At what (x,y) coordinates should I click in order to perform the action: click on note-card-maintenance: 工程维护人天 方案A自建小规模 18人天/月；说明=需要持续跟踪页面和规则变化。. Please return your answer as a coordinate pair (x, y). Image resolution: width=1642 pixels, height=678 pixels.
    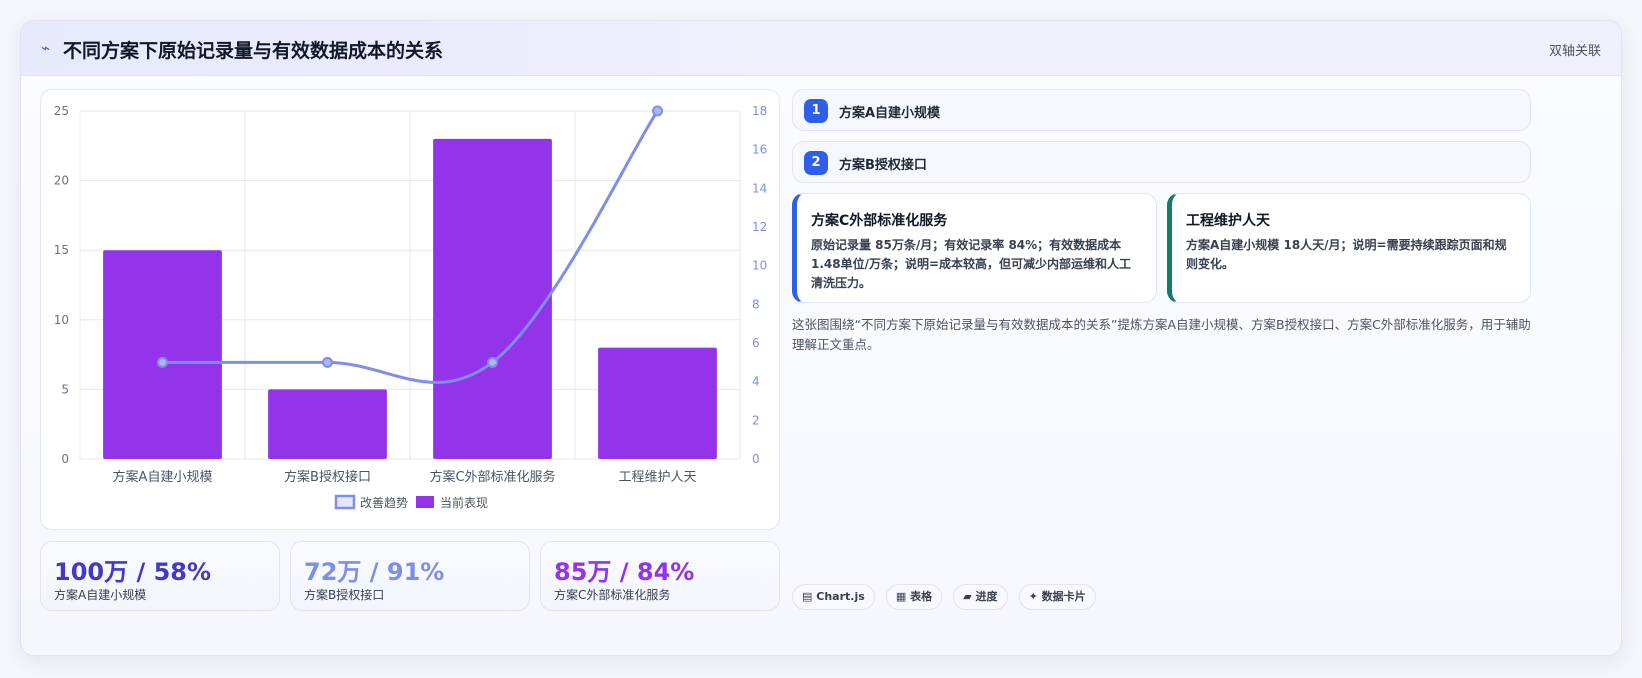
    Looking at the image, I should click on (1349, 248).